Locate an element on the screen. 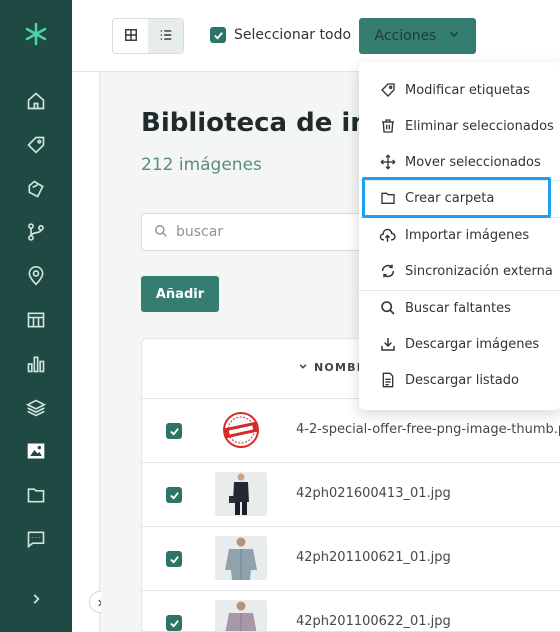 Image resolution: width=560 pixels, height=632 pixels. highlight-outline is located at coordinates (456, 197).